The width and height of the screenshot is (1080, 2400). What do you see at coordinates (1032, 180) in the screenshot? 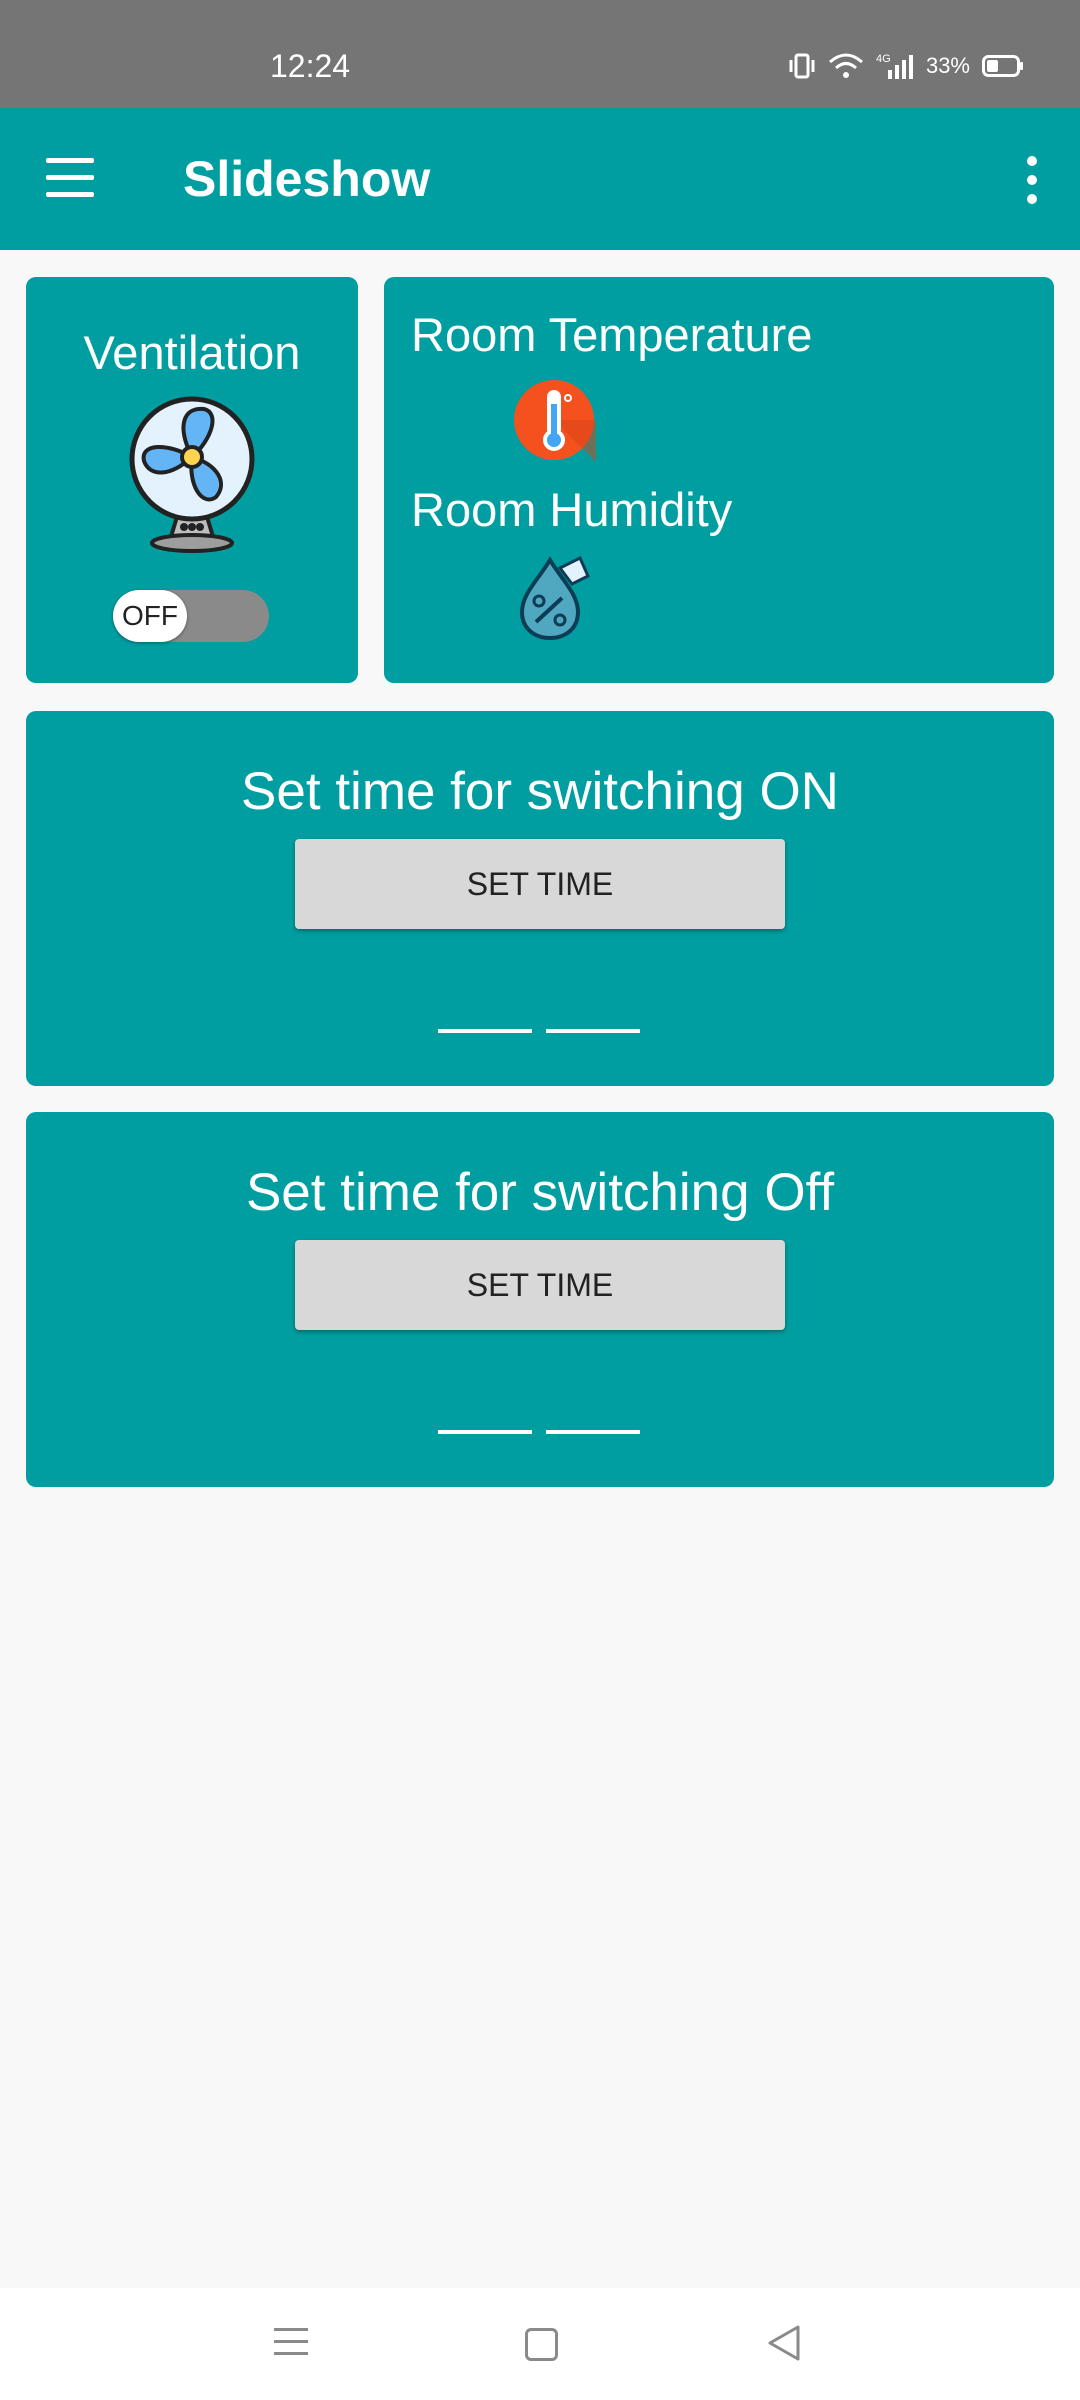
I see `more-vert-icon` at bounding box center [1032, 180].